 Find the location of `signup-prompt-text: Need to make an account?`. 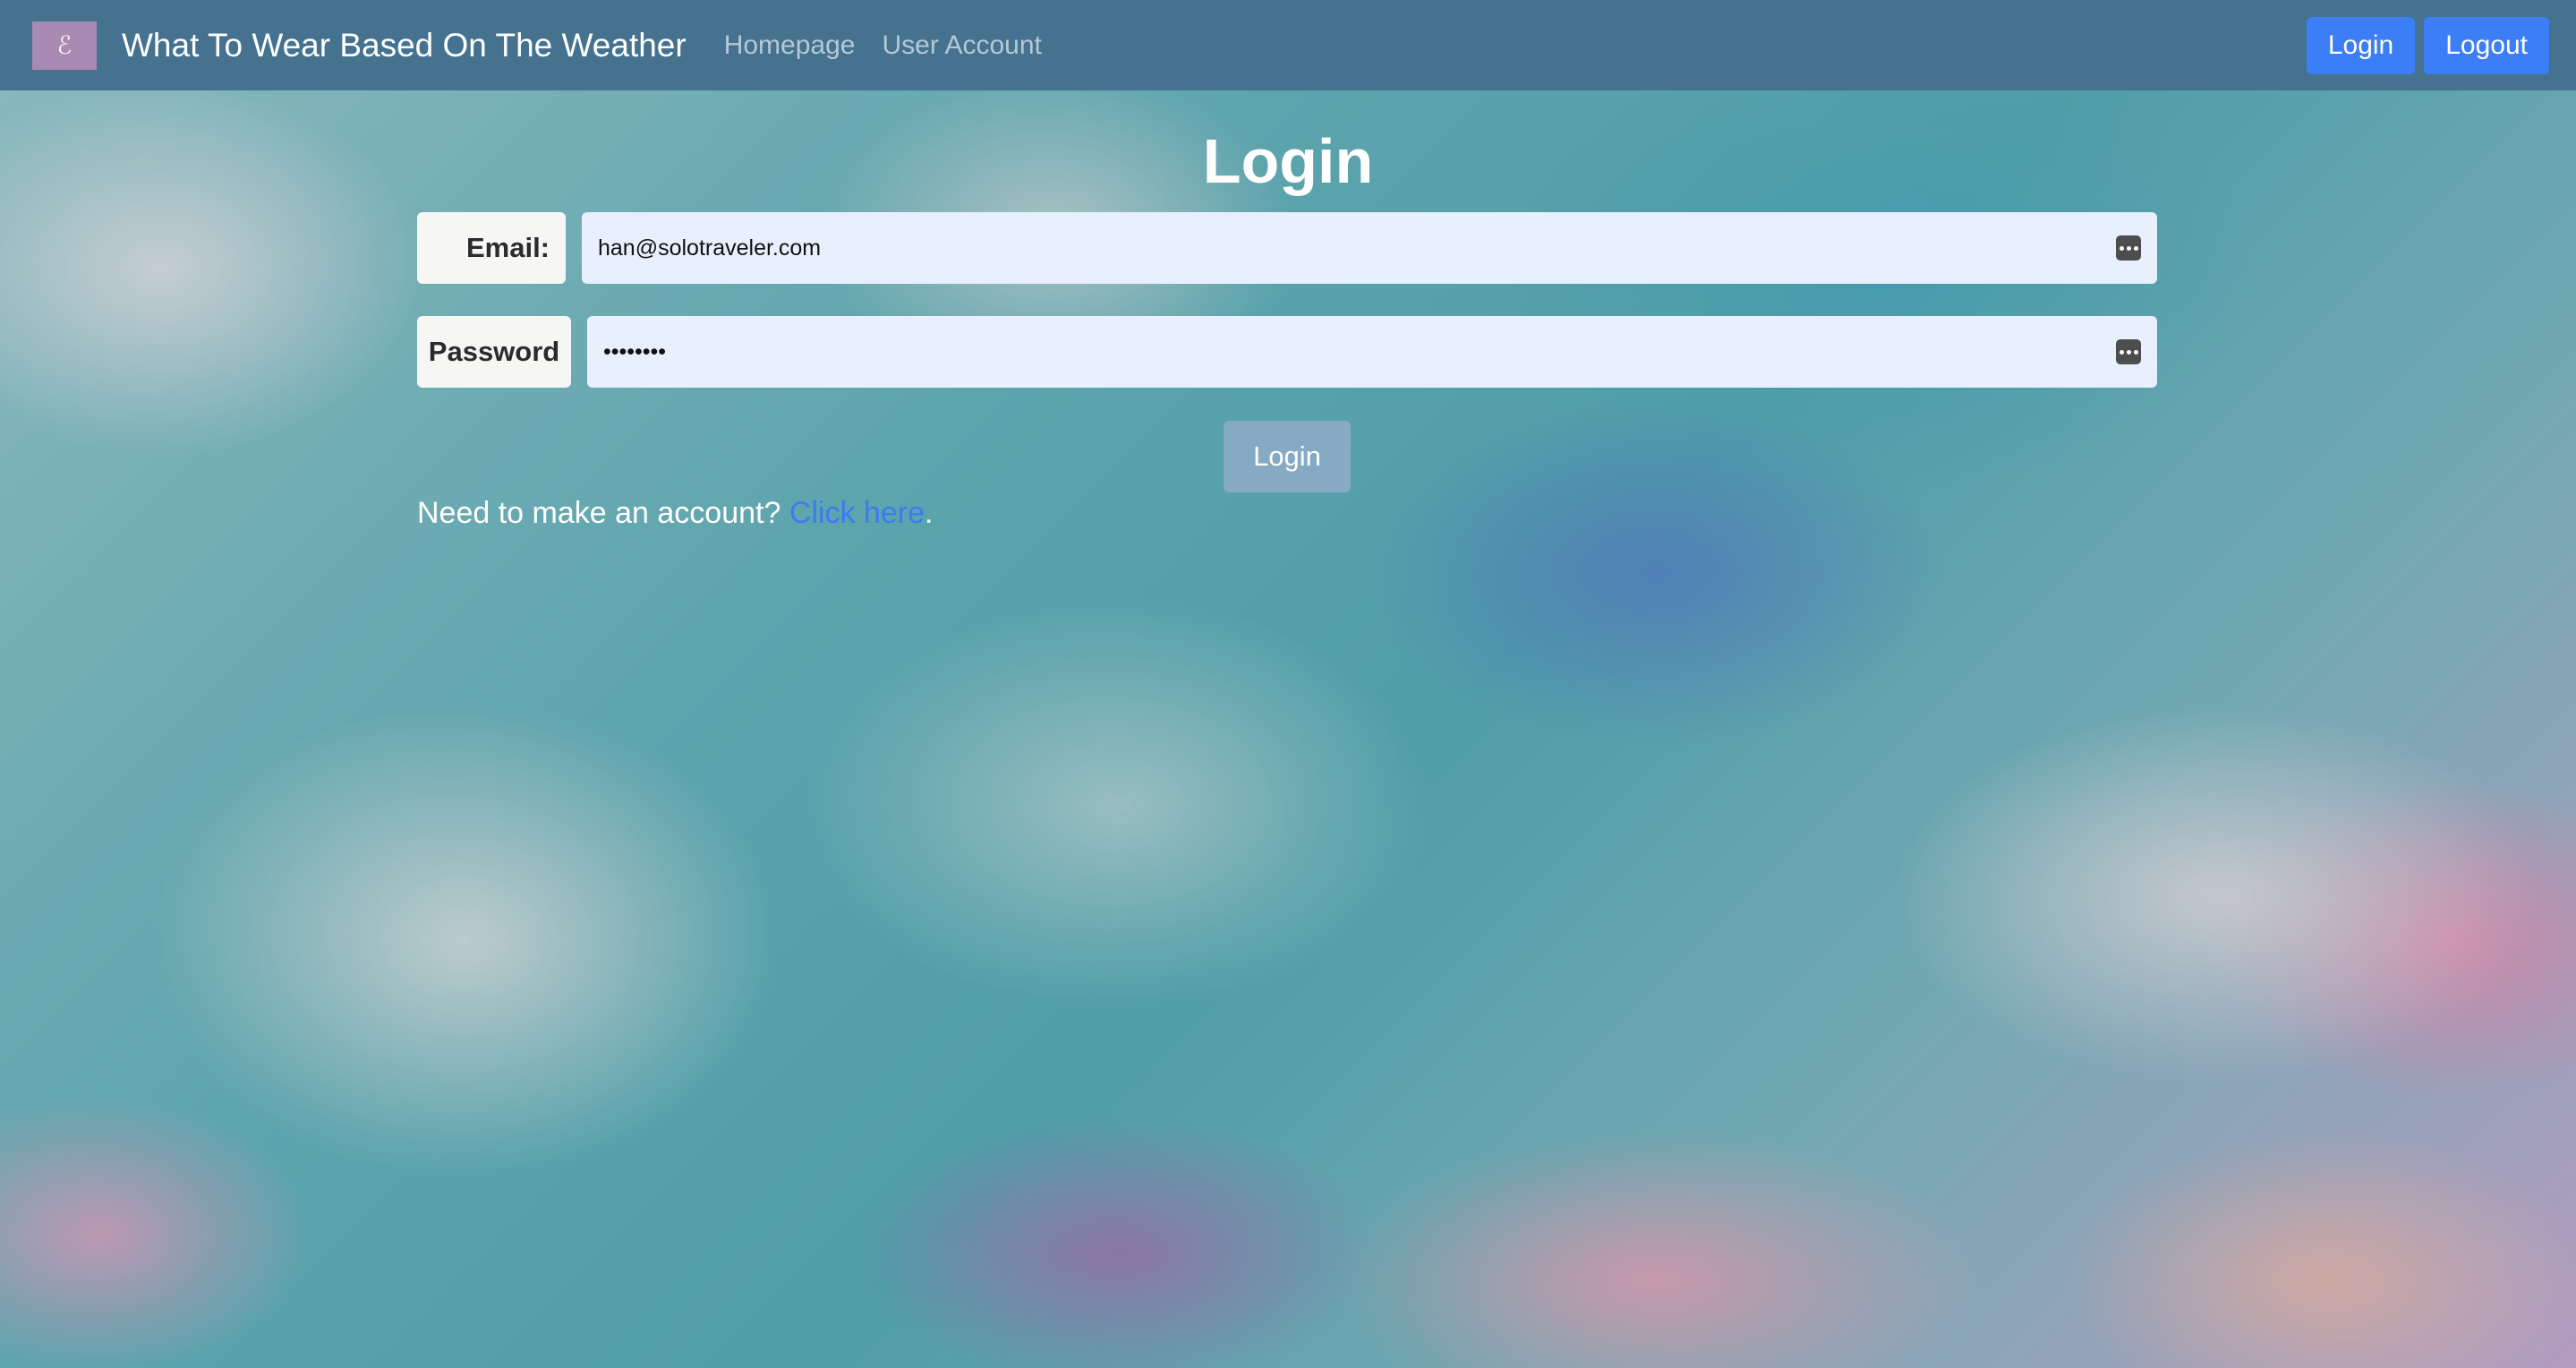

signup-prompt-text: Need to make an account? is located at coordinates (599, 513).